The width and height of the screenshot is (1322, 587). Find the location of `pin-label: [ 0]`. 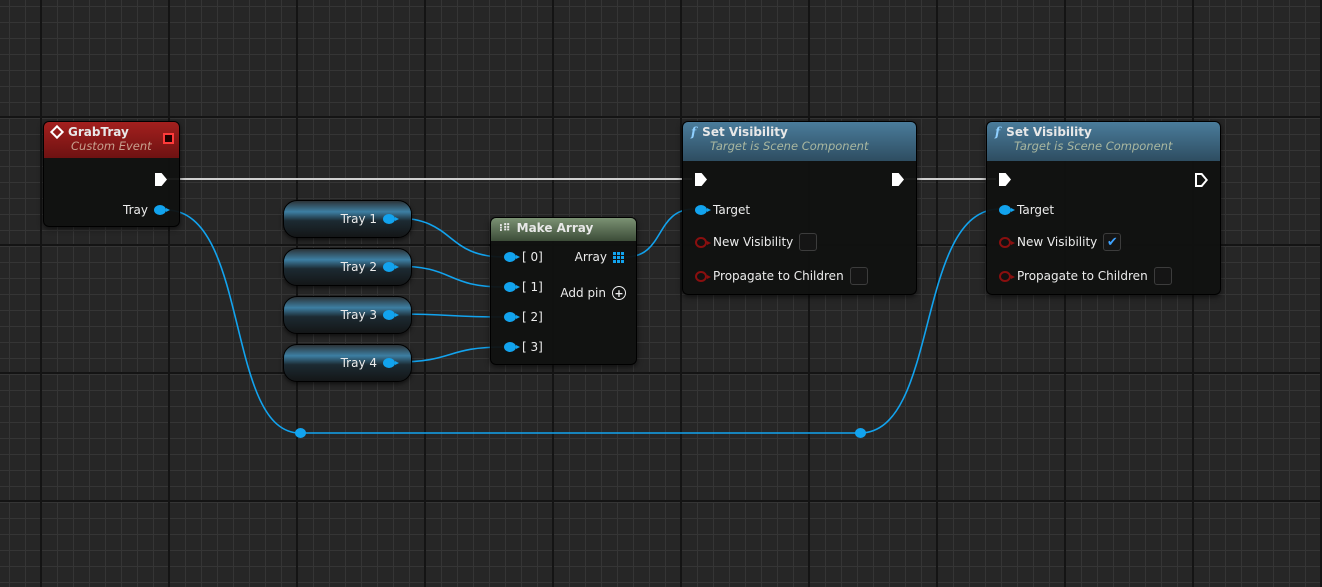

pin-label: [ 0] is located at coordinates (532, 257).